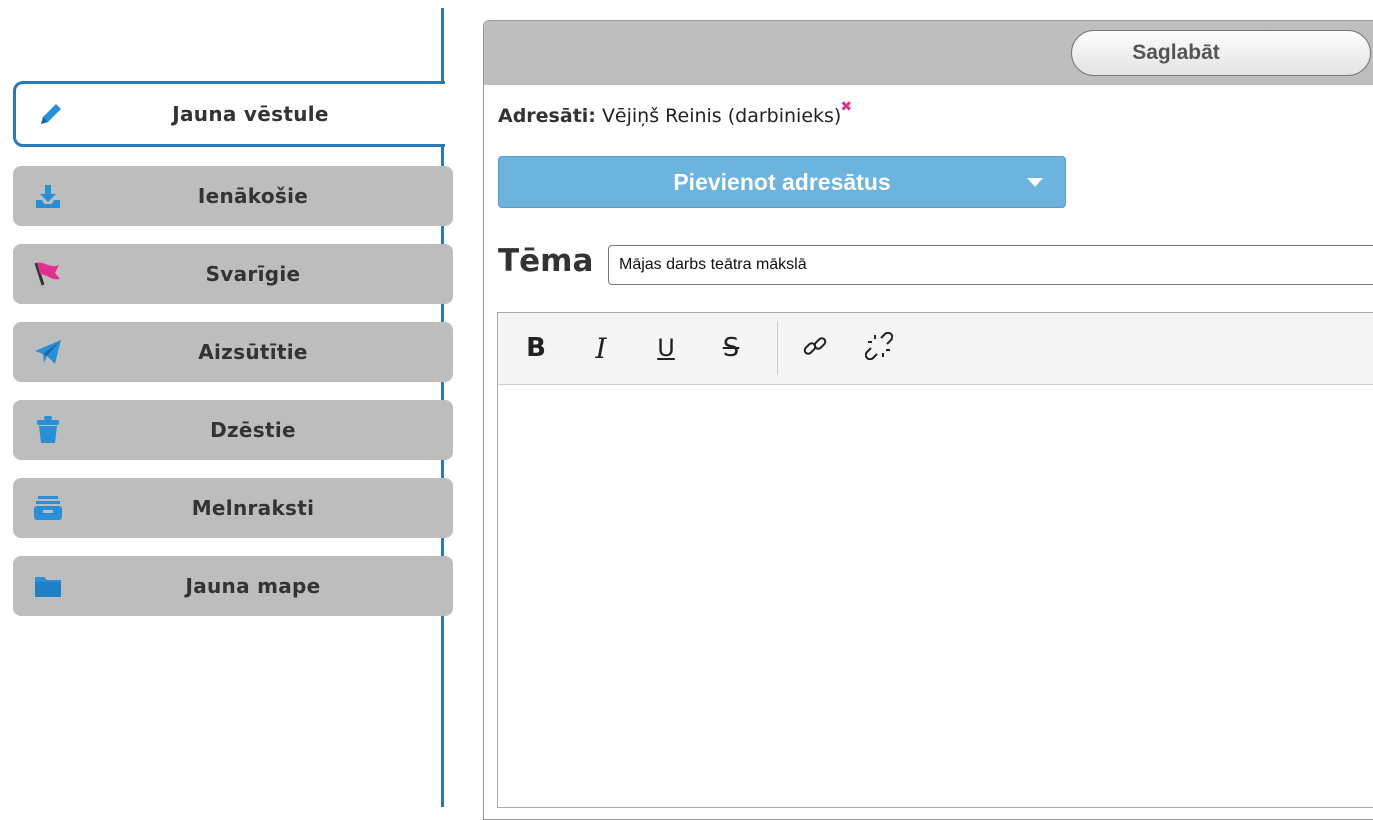 Image resolution: width=1373 pixels, height=820 pixels. I want to click on strikethrough-icon: S, so click(731, 348).